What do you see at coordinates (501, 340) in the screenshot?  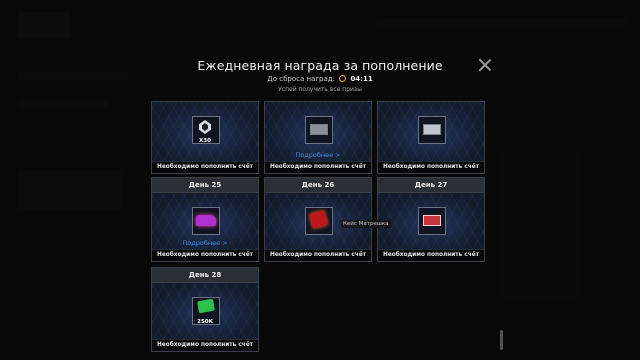 I see `scrollbar-thumb` at bounding box center [501, 340].